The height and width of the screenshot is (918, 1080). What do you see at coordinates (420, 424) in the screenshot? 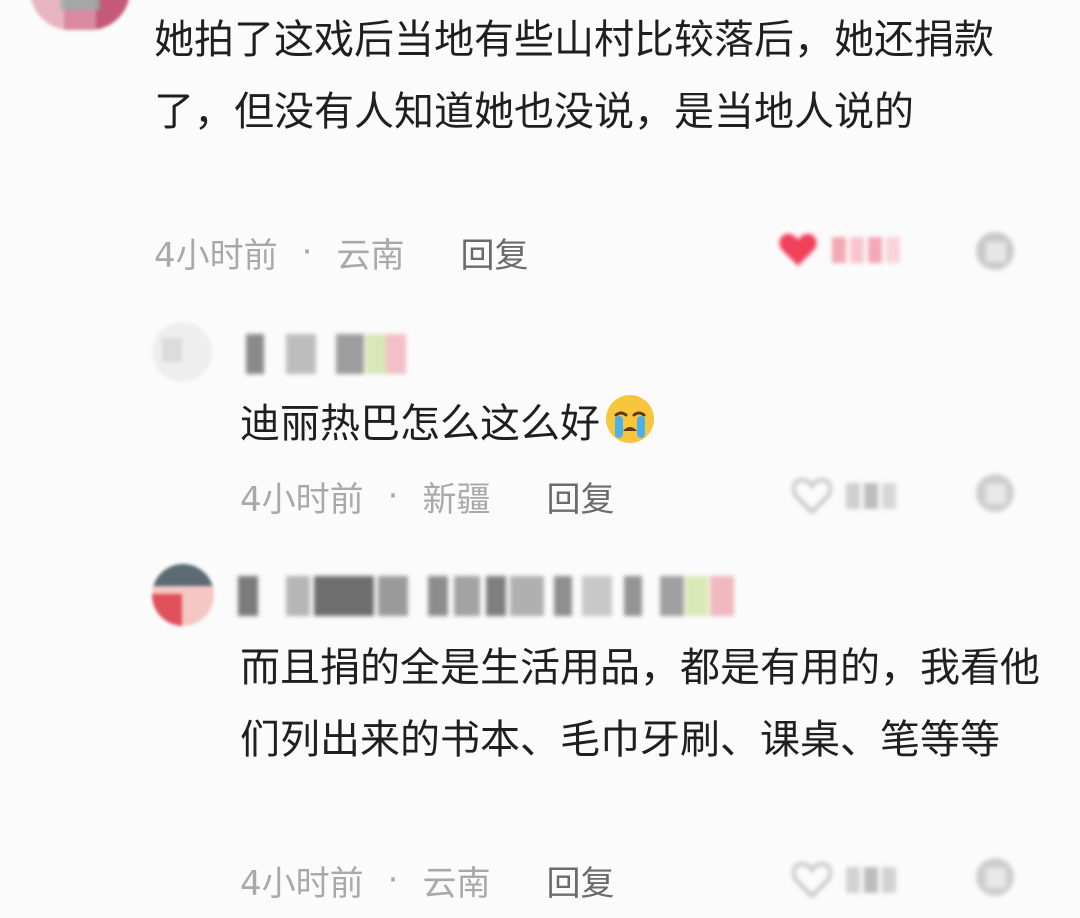
I see `comment-text-content: 迪丽热巴怎么这么好` at bounding box center [420, 424].